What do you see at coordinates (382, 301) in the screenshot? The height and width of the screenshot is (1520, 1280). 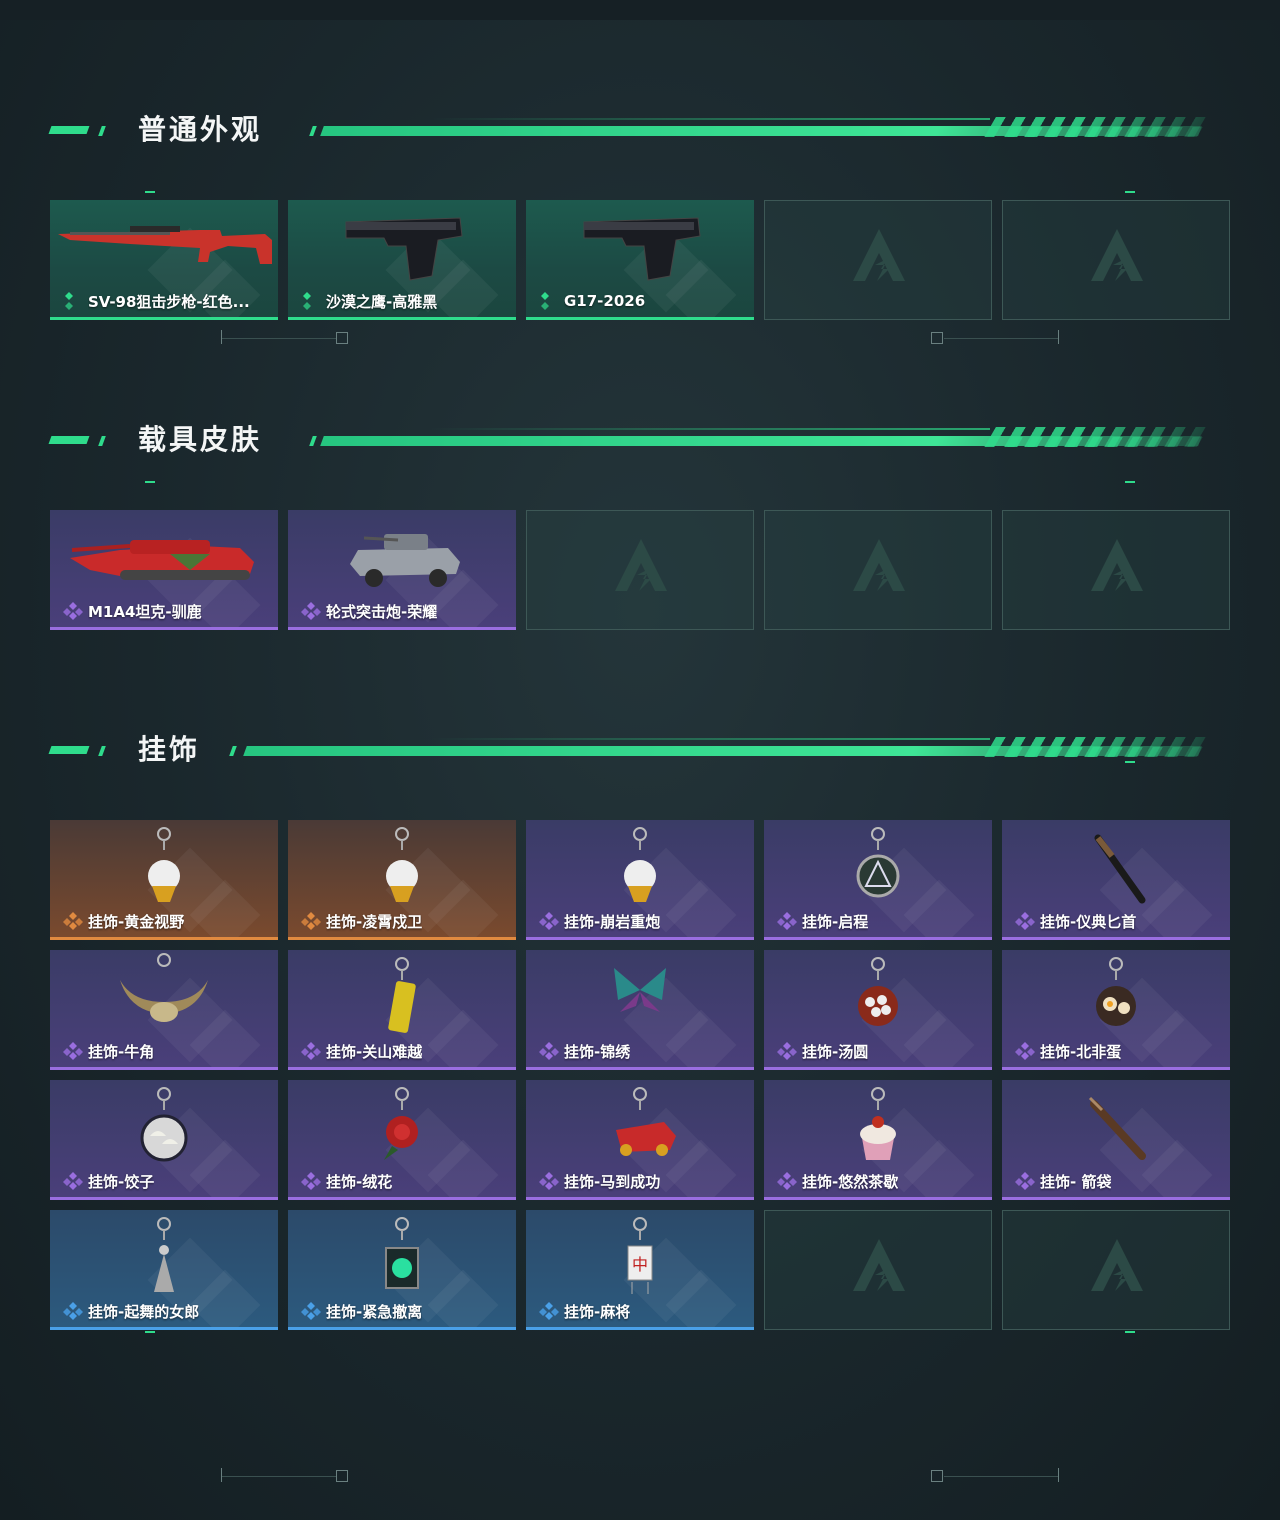 I see `item-name: 沙漠之鹰-高雅黑` at bounding box center [382, 301].